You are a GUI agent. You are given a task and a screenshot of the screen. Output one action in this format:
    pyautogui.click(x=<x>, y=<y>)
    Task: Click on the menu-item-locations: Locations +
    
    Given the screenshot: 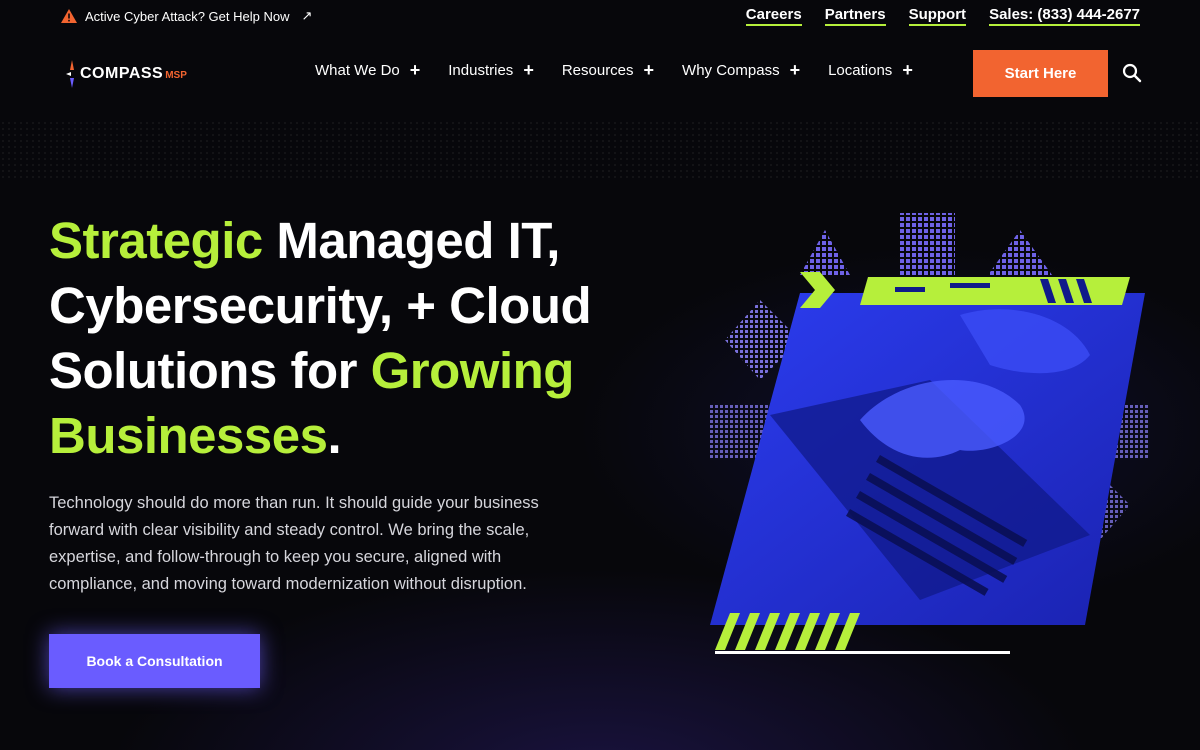 What is the action you would take?
    pyautogui.click(x=870, y=70)
    